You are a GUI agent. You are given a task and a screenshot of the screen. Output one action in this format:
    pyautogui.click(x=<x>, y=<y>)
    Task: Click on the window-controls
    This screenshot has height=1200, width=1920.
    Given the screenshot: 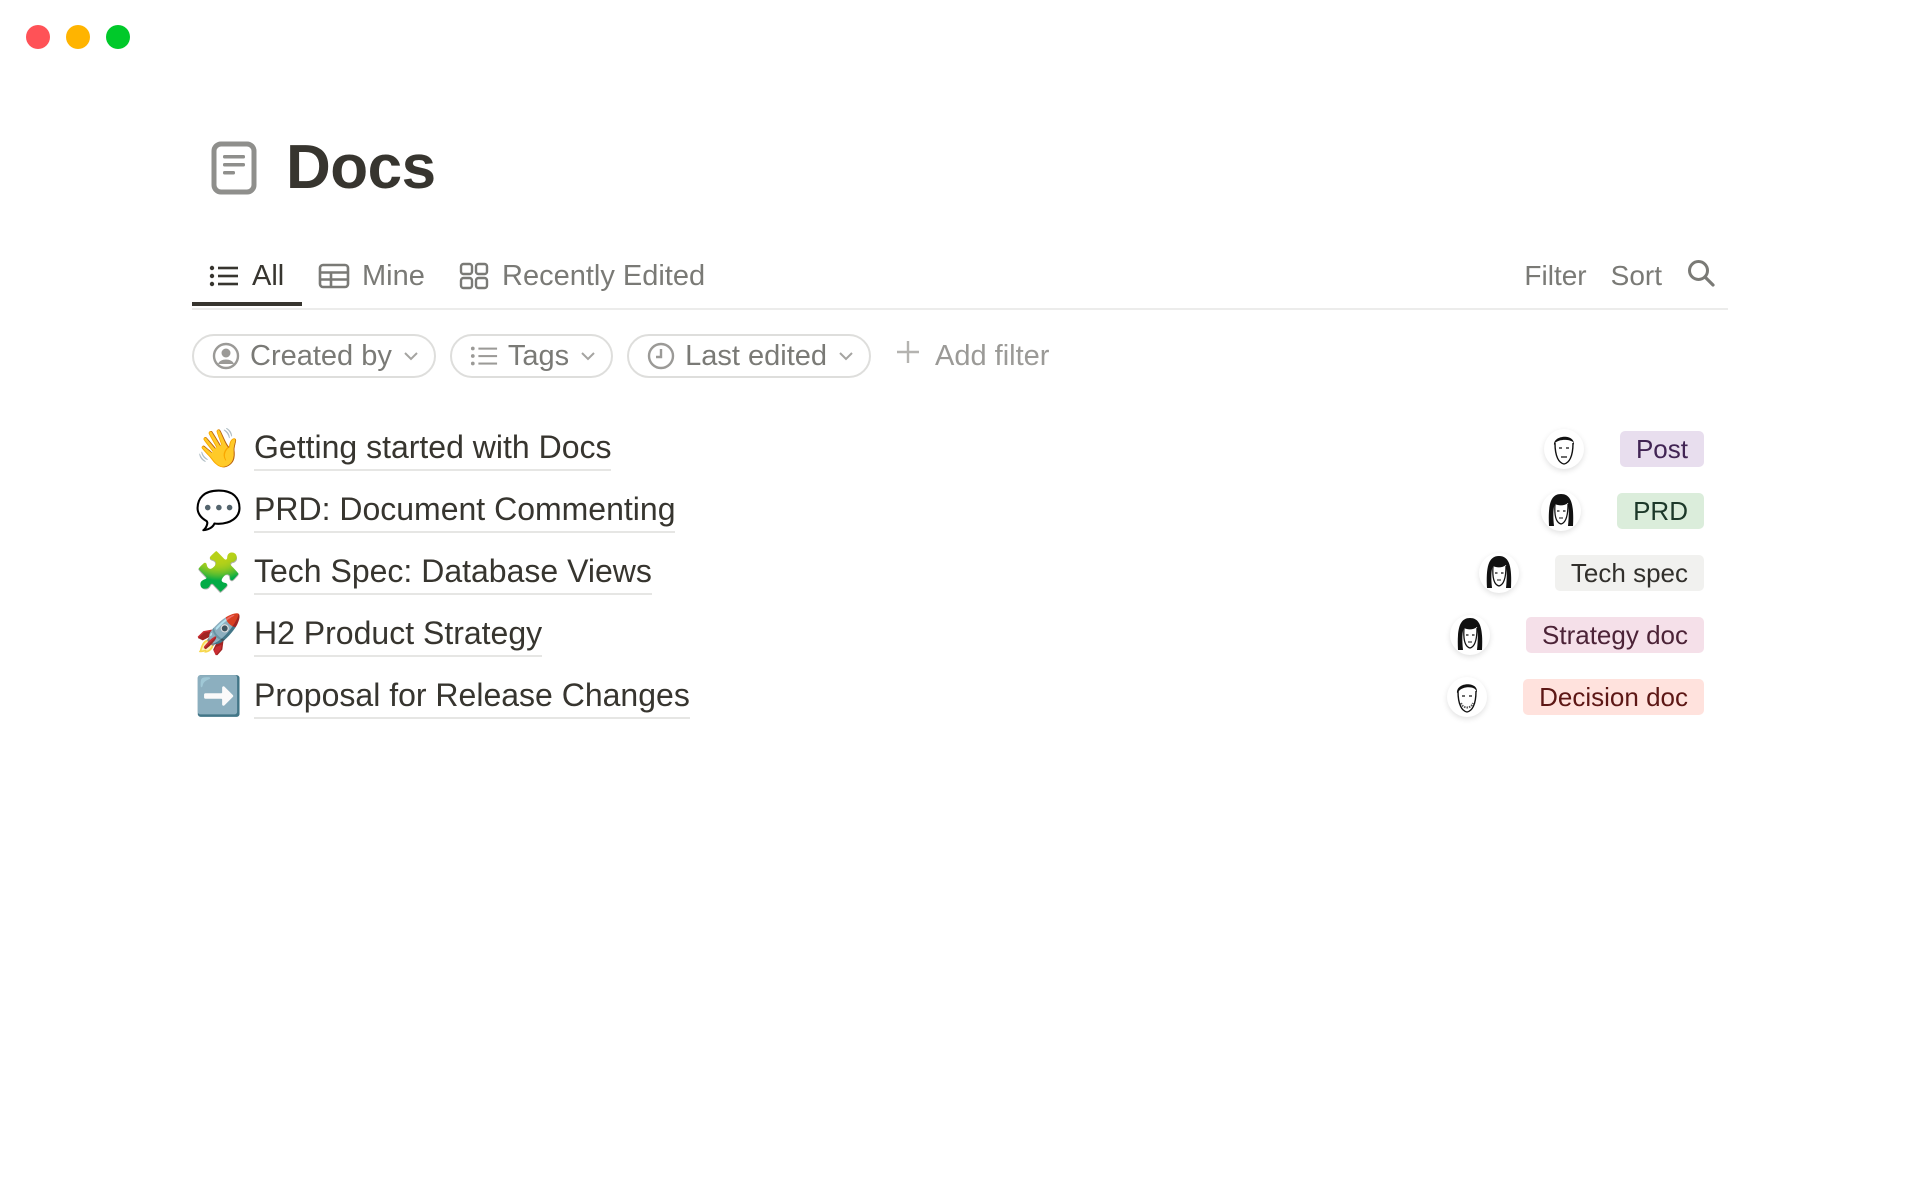 What is the action you would take?
    pyautogui.click(x=78, y=37)
    